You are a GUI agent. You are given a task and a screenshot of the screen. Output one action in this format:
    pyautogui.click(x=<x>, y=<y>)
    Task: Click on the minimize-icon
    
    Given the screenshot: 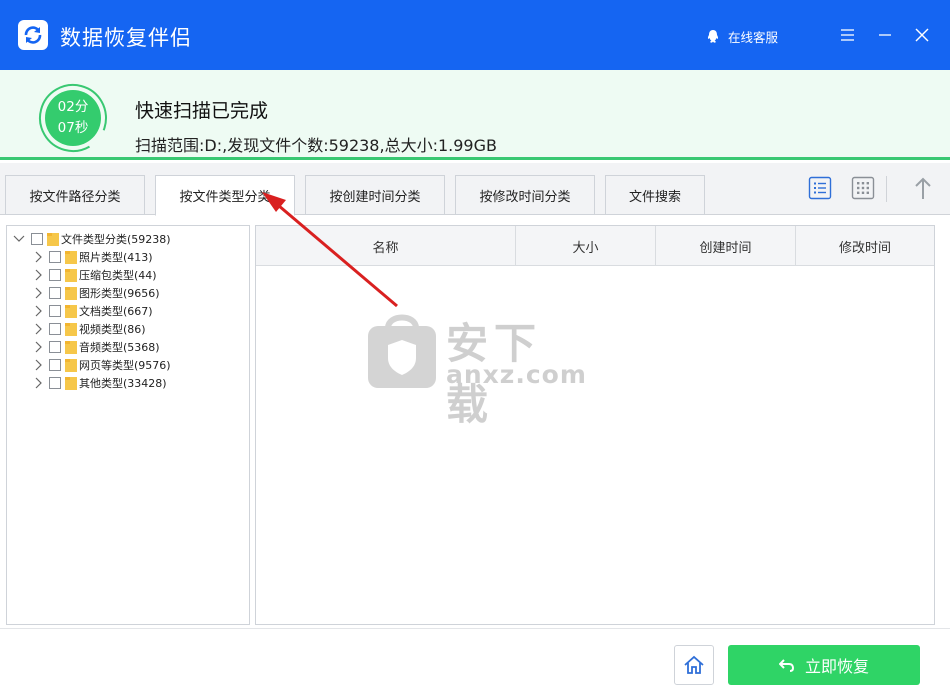 What is the action you would take?
    pyautogui.click(x=885, y=35)
    